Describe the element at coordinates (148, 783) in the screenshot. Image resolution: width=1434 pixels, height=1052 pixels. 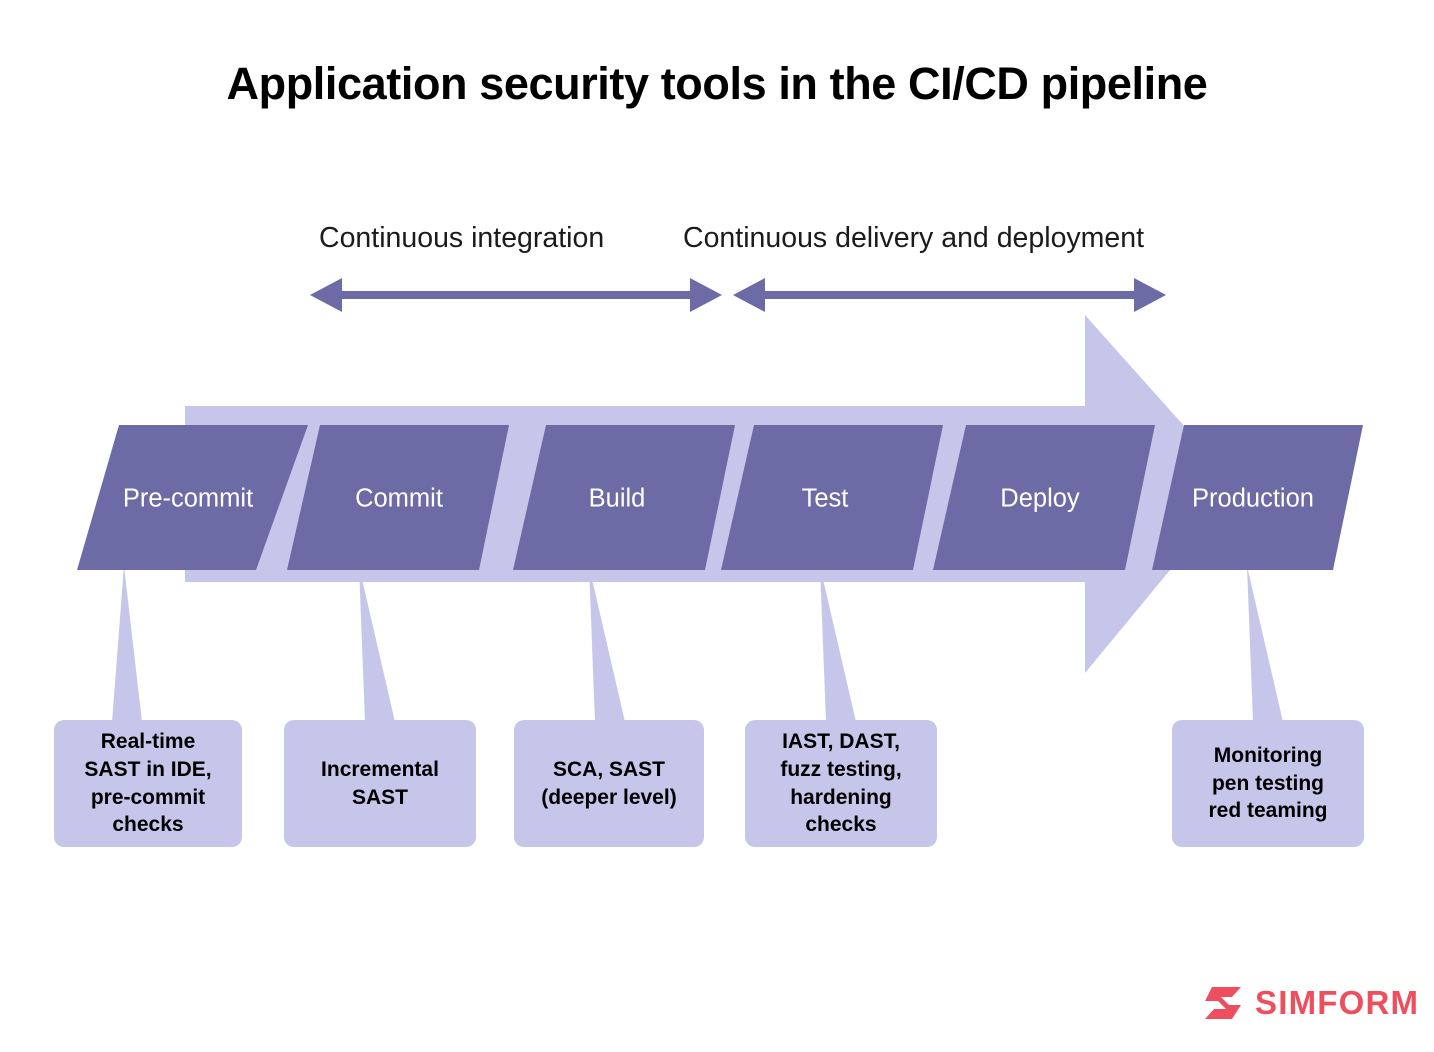
I see `callout-pre-commit: Real-time SAST in IDE, pre-commit checks` at that location.